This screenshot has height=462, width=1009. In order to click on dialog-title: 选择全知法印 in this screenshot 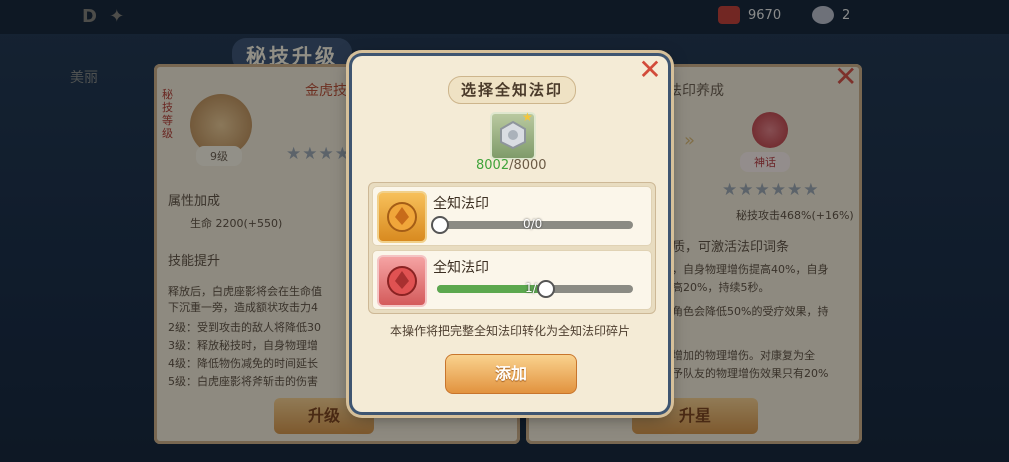, I will do `click(512, 90)`.